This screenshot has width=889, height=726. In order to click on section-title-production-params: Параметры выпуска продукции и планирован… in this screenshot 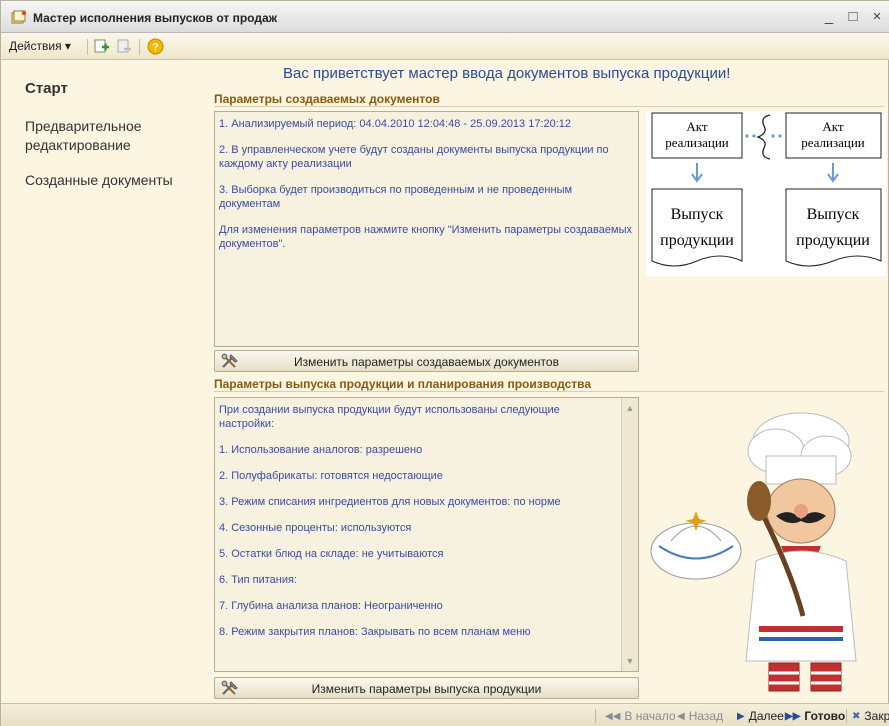, I will do `click(403, 384)`.